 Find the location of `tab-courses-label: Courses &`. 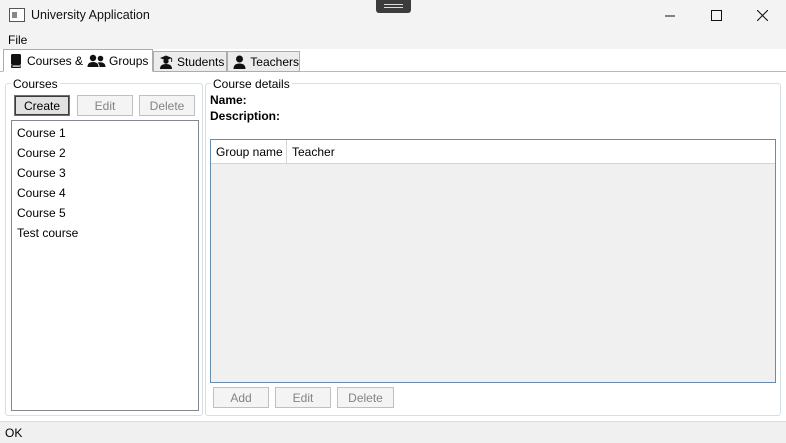

tab-courses-label: Courses & is located at coordinates (55, 60).